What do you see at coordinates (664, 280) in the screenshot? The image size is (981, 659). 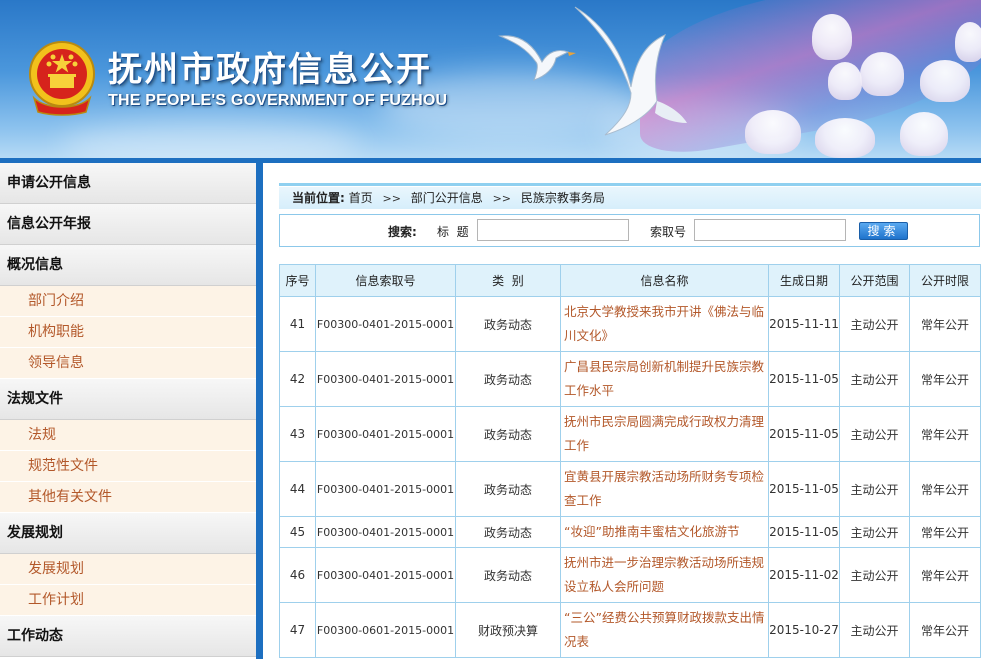 I see `column-header: 信息名称` at bounding box center [664, 280].